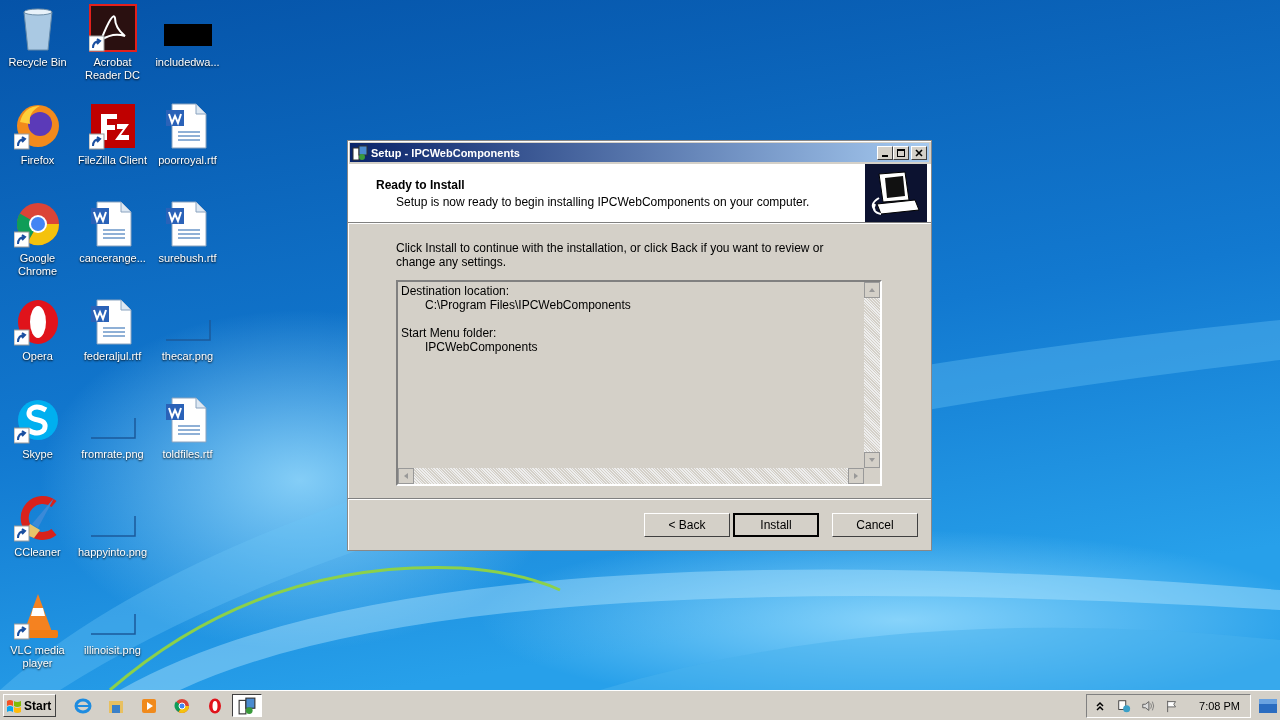 The image size is (1280, 720). I want to click on window-title: Setup - IPCWebComponents, so click(446, 152).